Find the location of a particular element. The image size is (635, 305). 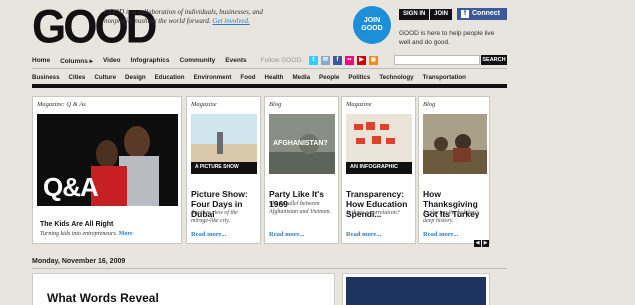

featured-desc: Turning kids into entrepreneurs. More is located at coordinates (86, 234).